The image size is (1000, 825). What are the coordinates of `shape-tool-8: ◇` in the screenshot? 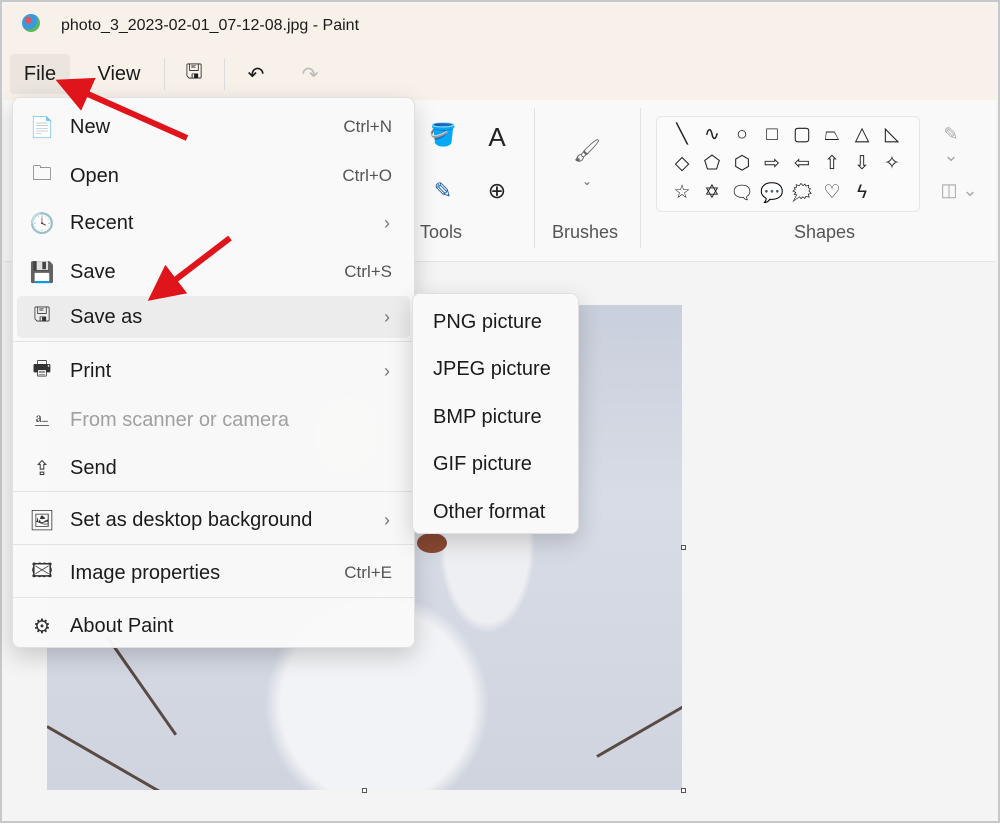 It's located at (682, 163).